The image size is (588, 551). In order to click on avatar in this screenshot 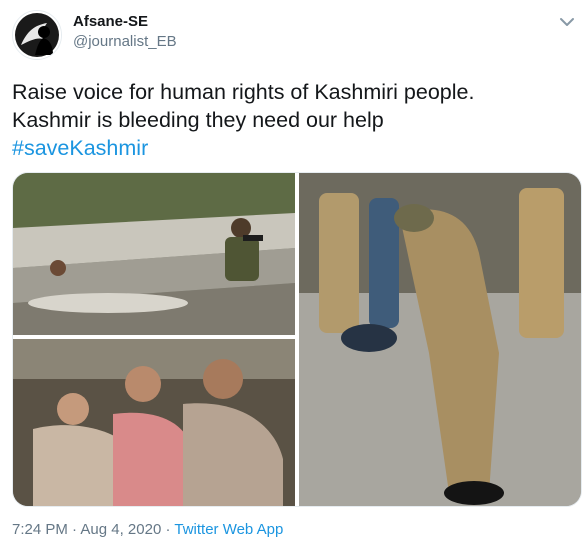, I will do `click(37, 35)`.